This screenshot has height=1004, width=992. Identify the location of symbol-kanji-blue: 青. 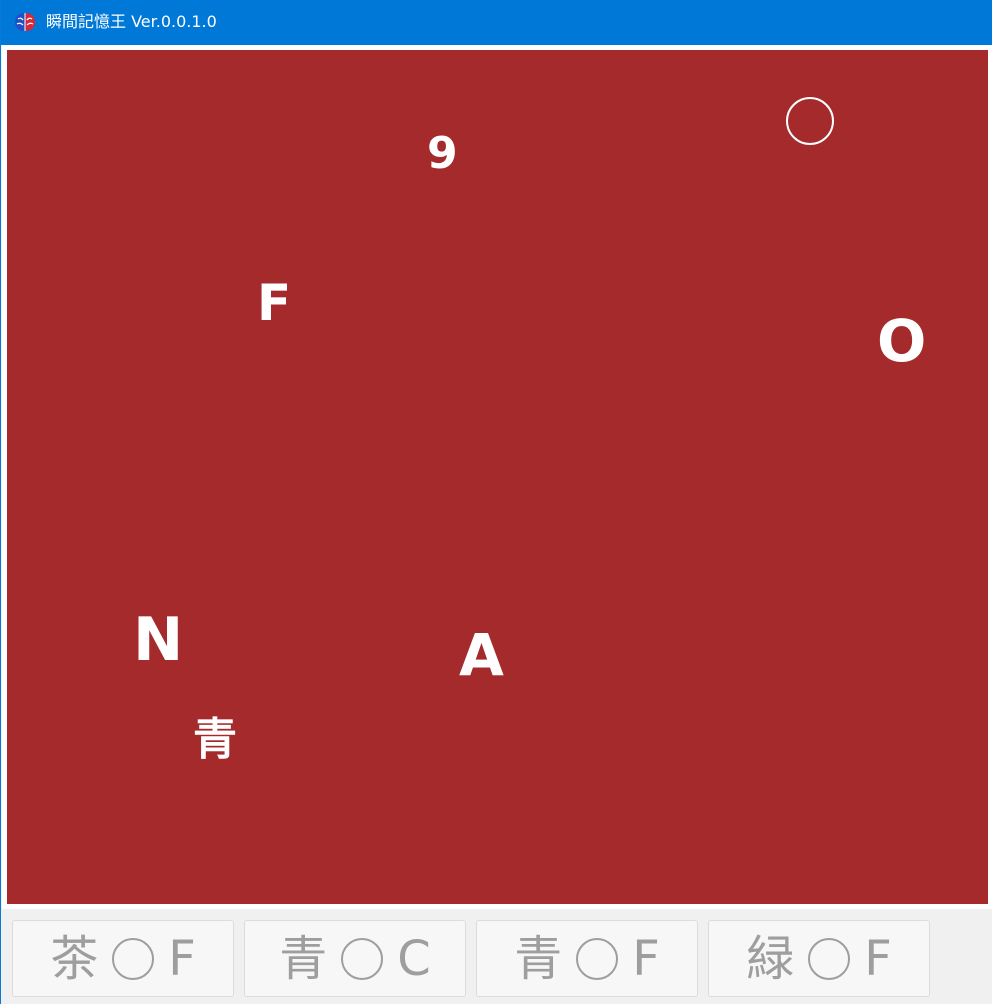
(215, 739).